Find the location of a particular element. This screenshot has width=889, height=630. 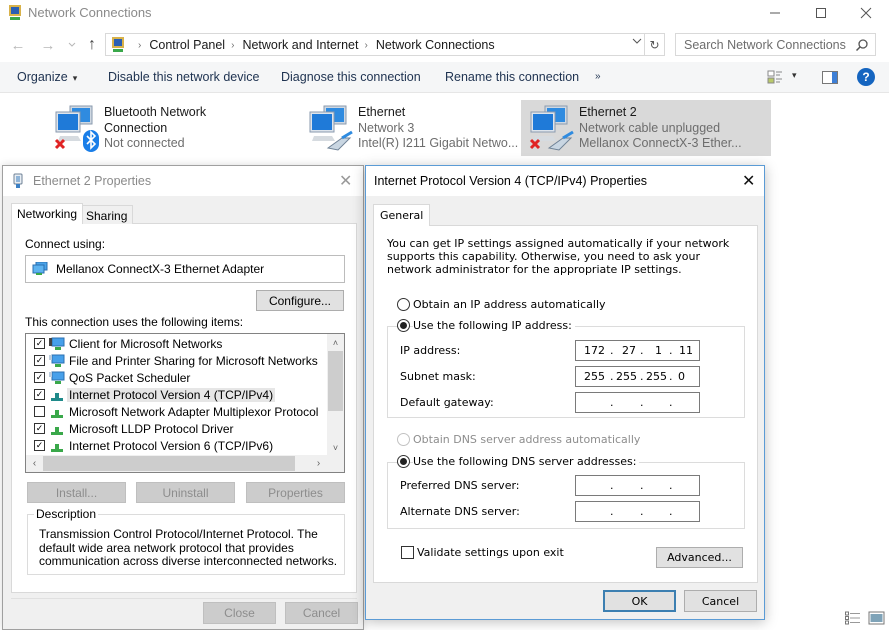

disable-device-button: Disable this network device is located at coordinates (183, 77).